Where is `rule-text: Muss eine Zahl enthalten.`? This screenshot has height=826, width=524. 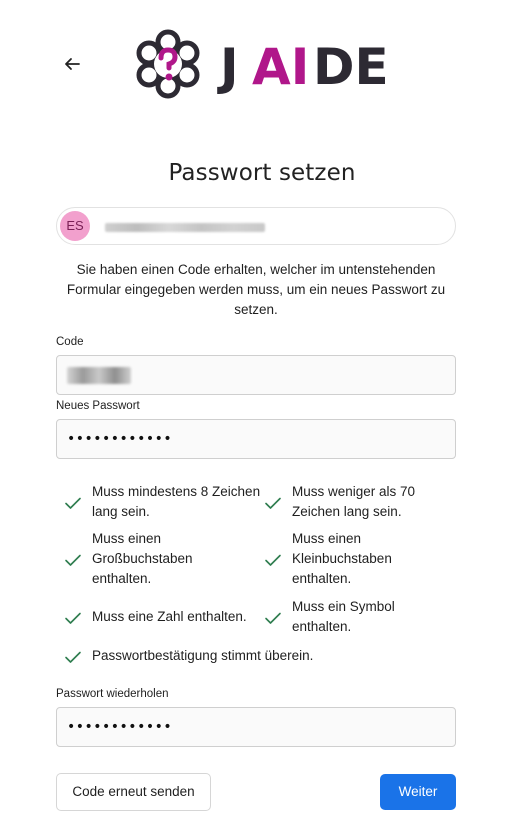 rule-text: Muss eine Zahl enthalten. is located at coordinates (169, 616).